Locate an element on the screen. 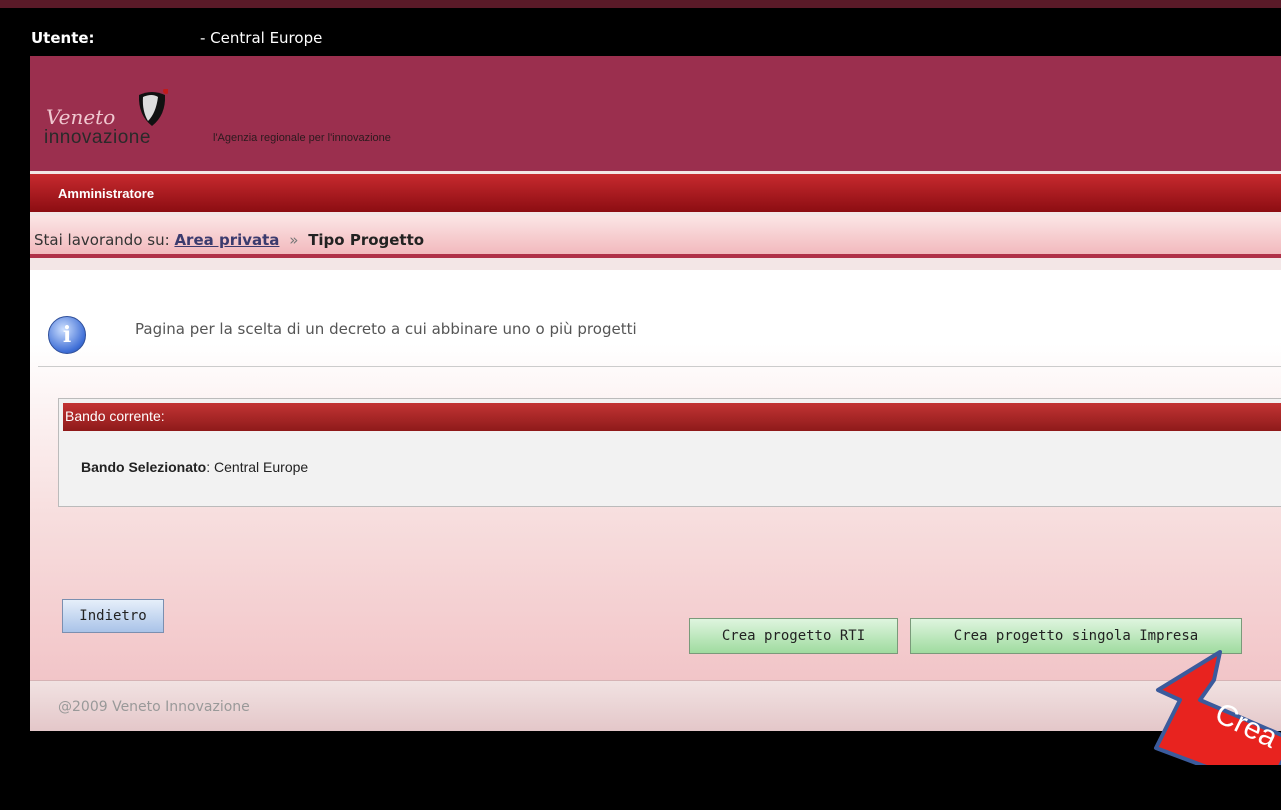  breadcrumb-current: Tipo Progetto is located at coordinates (366, 240).